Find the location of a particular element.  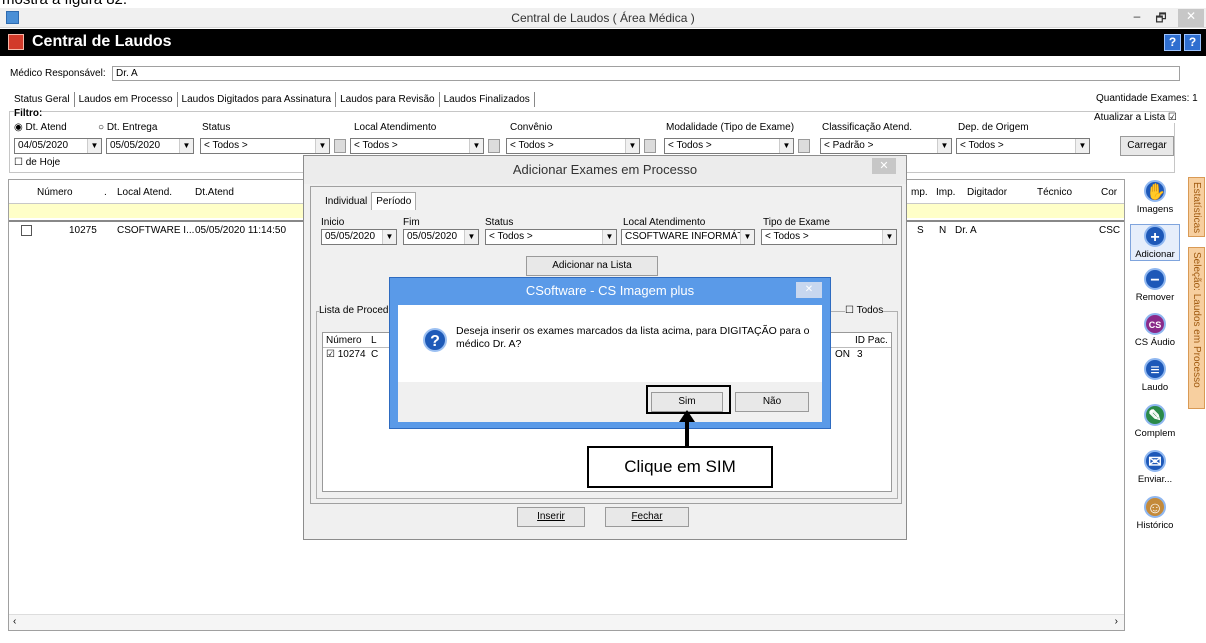

nao-button: Não is located at coordinates (772, 402).